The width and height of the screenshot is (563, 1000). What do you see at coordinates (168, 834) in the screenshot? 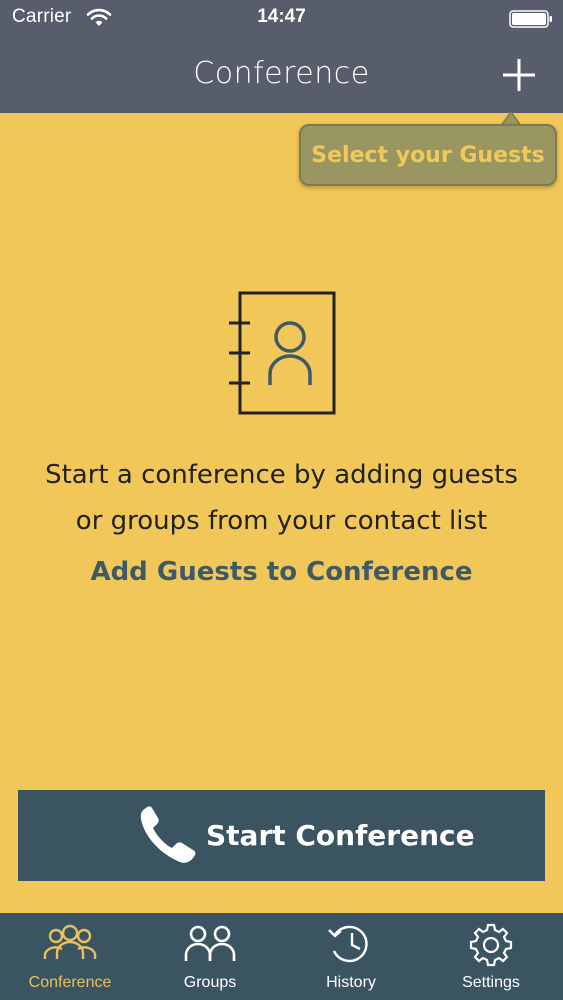
I see `phone-icon` at bounding box center [168, 834].